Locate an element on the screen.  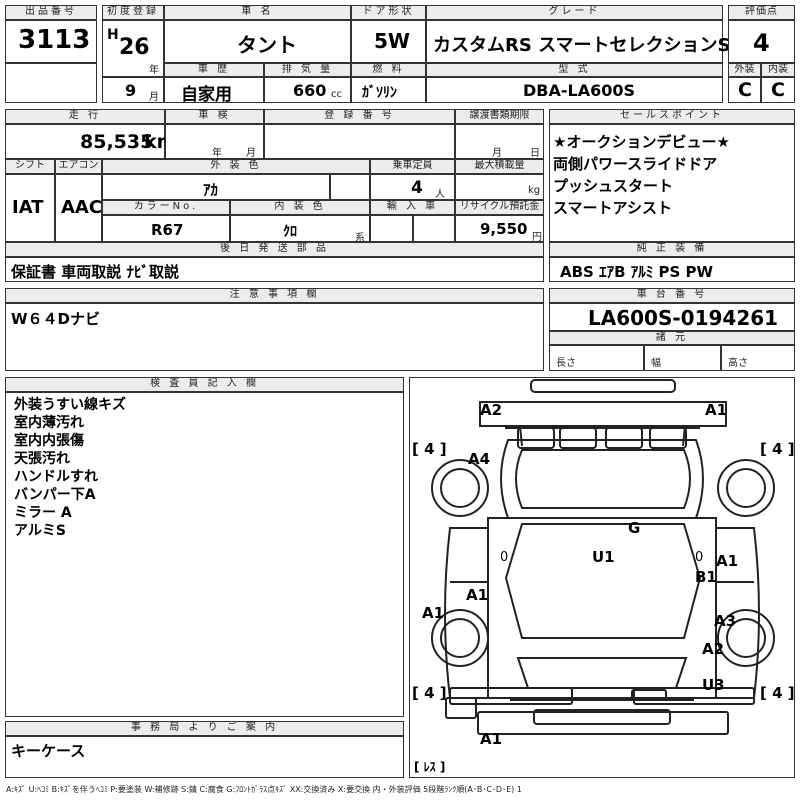
displacement: 660 is located at coordinates (310, 90).